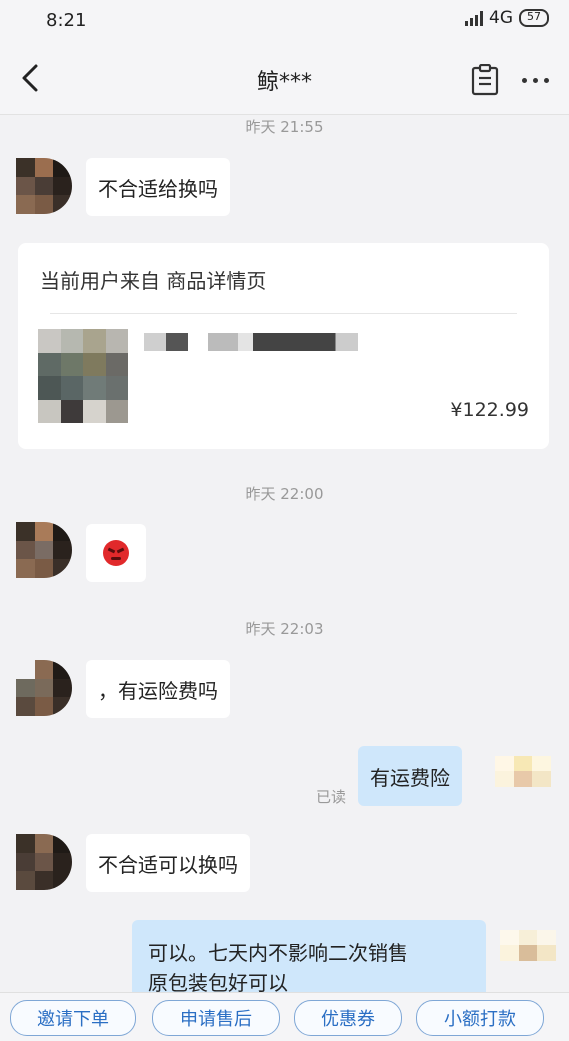 Image resolution: width=569 pixels, height=1041 pixels. Describe the element at coordinates (284, 78) in the screenshot. I see `chat-header: 鲸***` at that location.